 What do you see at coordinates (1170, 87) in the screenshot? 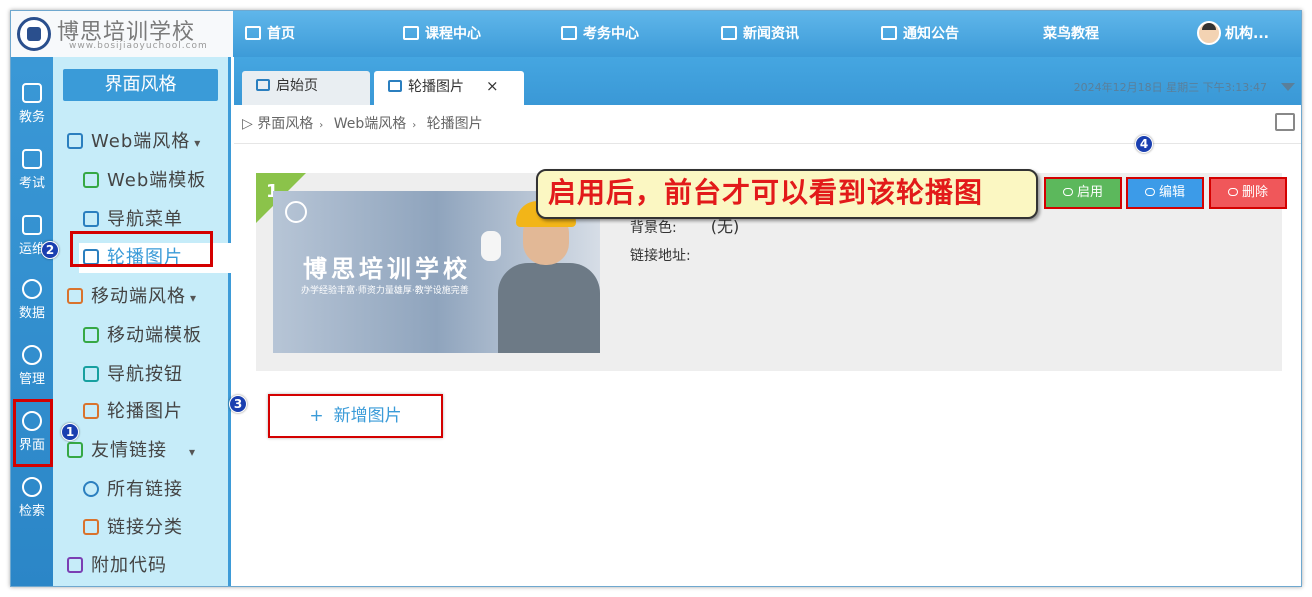
I see `datetime: 2024年12月18日 星期三 下午3:13:47` at bounding box center [1170, 87].